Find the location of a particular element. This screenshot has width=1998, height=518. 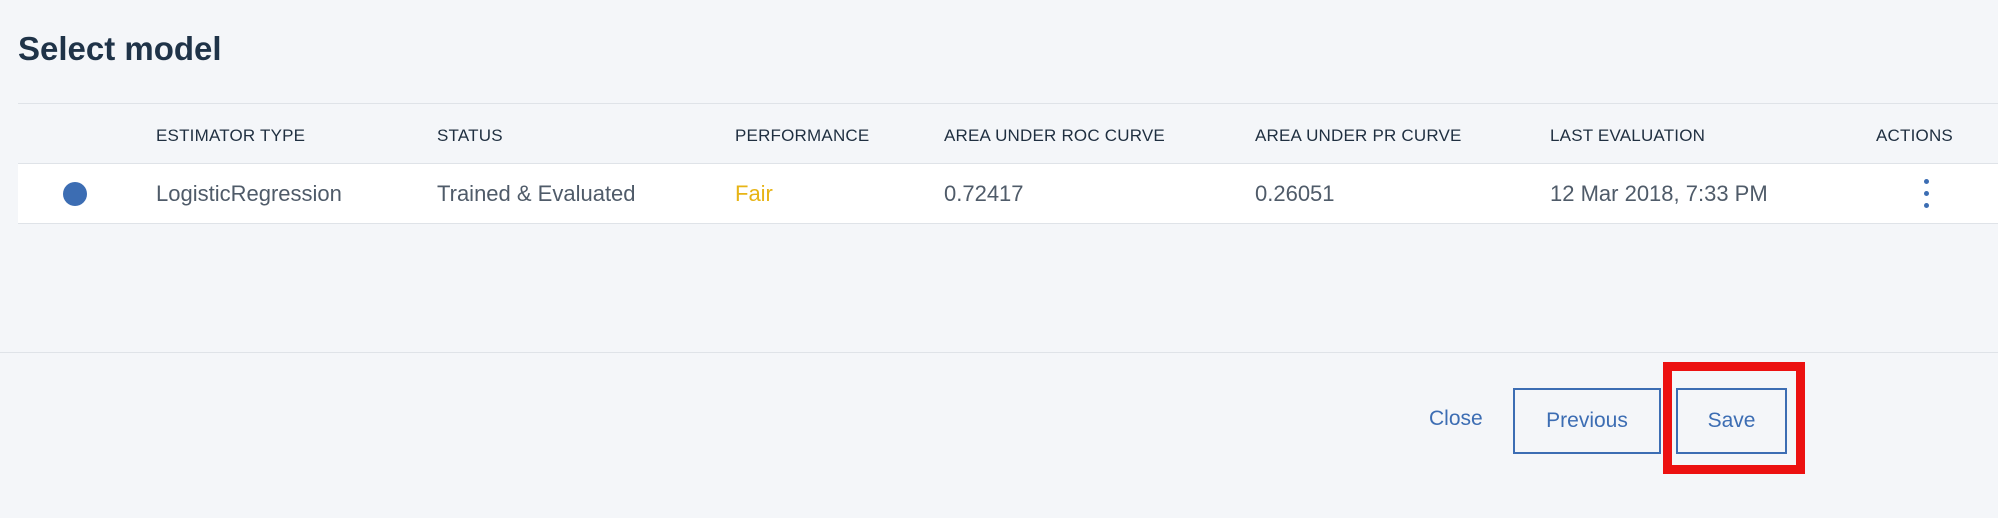

page-title: Select model is located at coordinates (120, 48).